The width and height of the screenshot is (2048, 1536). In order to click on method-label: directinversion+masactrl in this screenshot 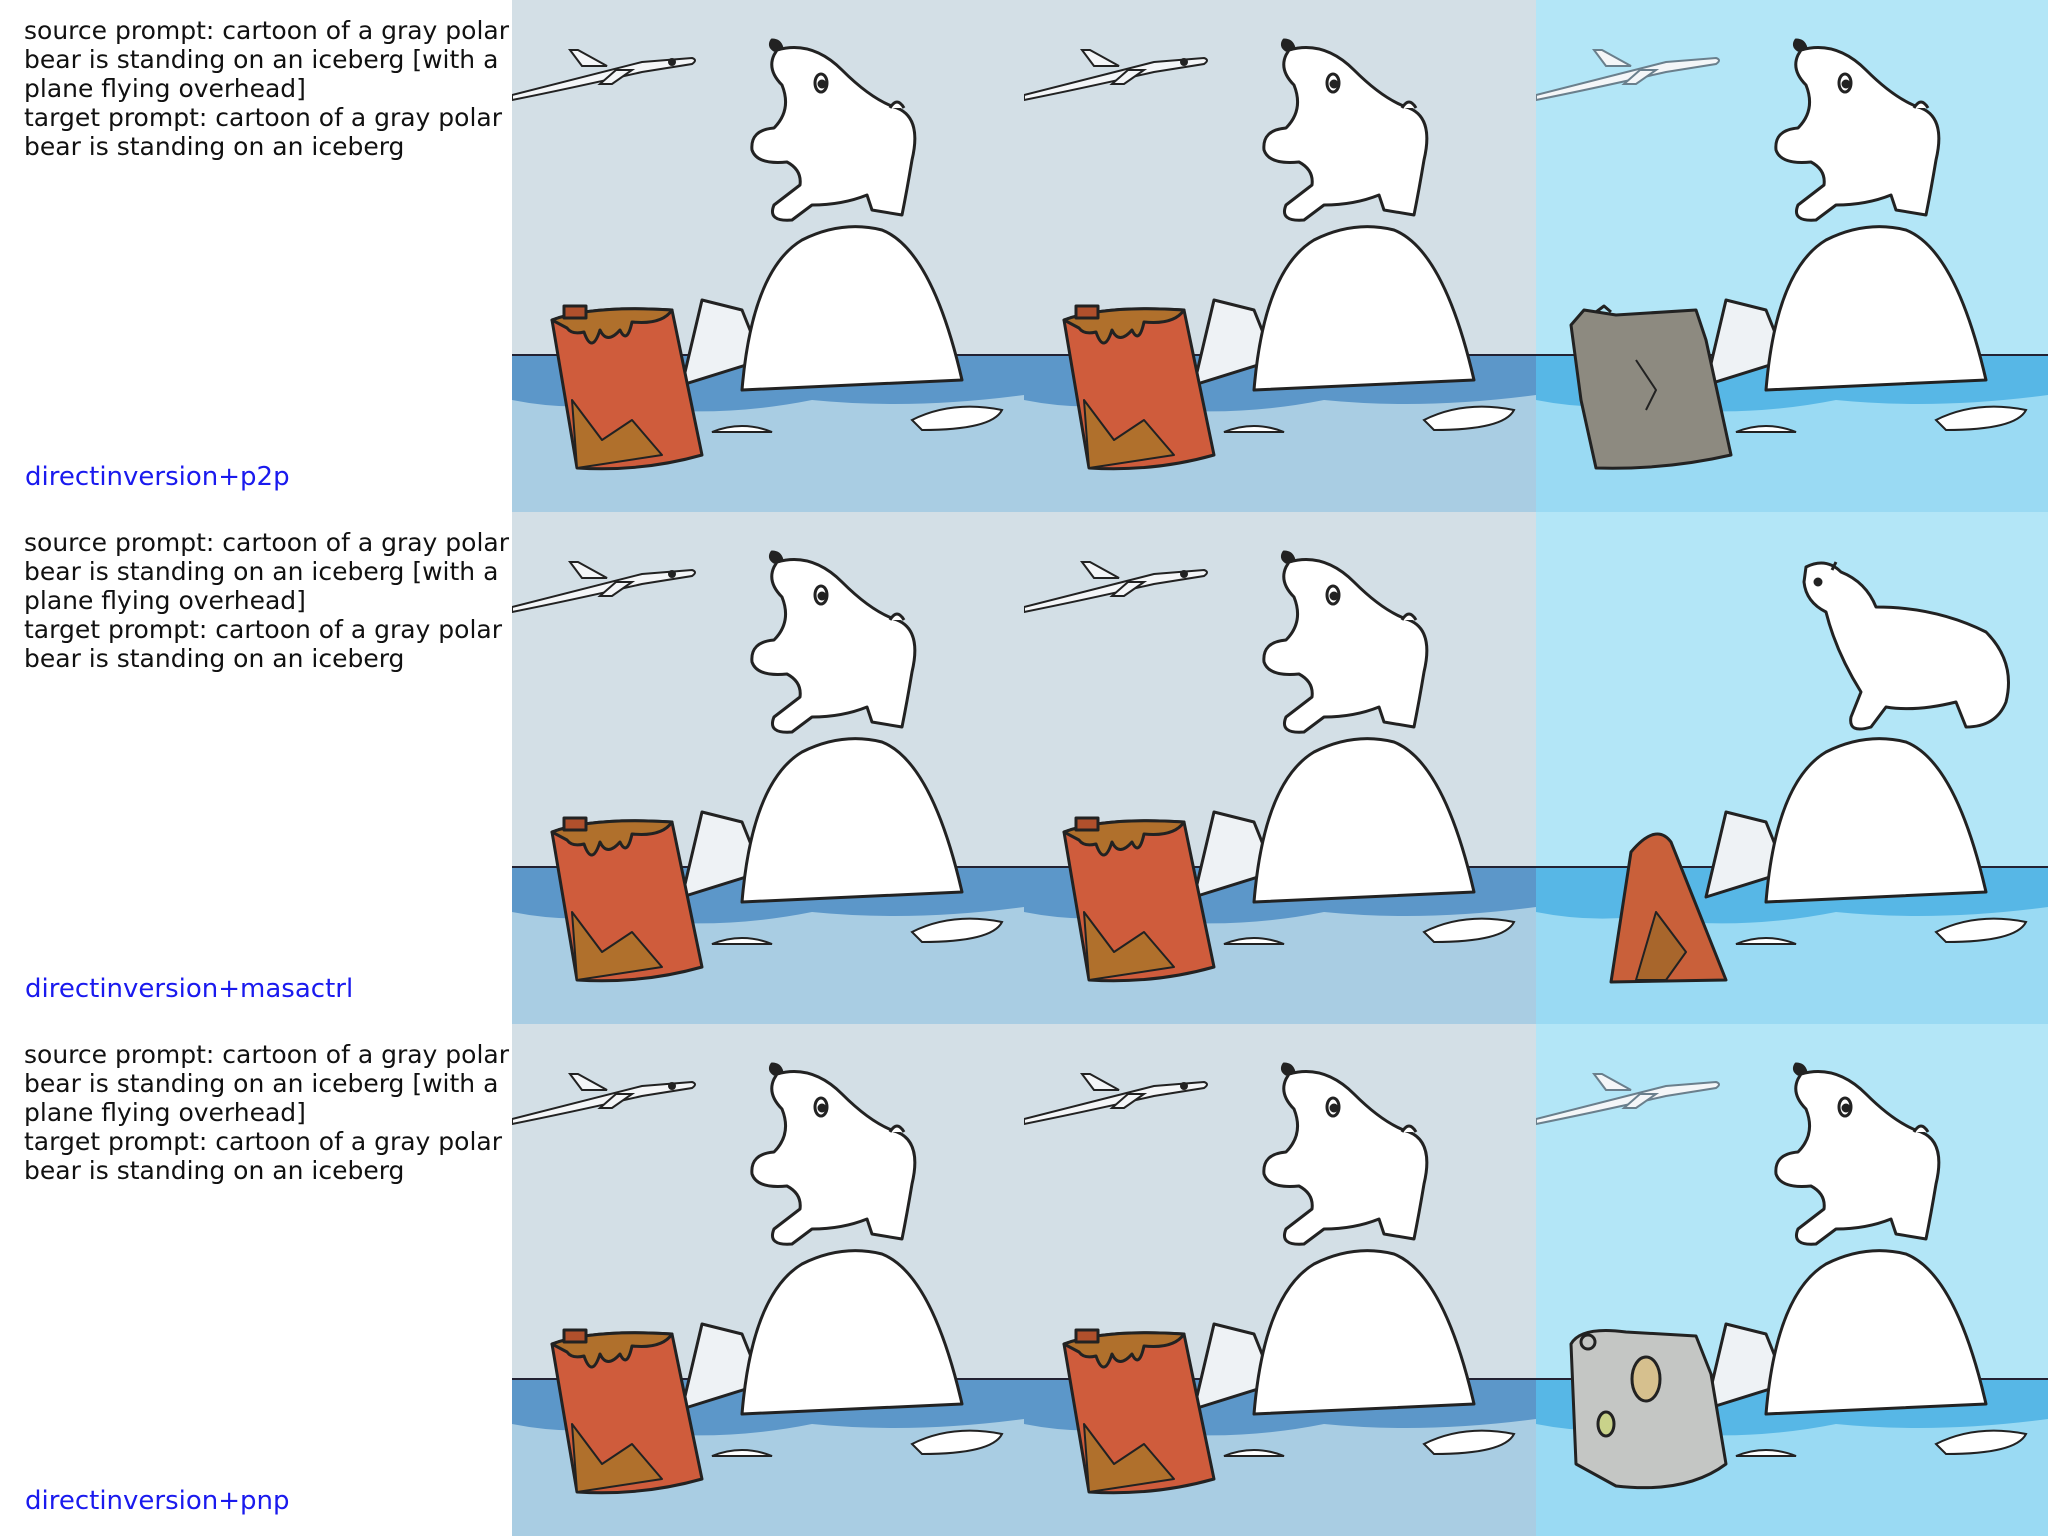, I will do `click(189, 989)`.